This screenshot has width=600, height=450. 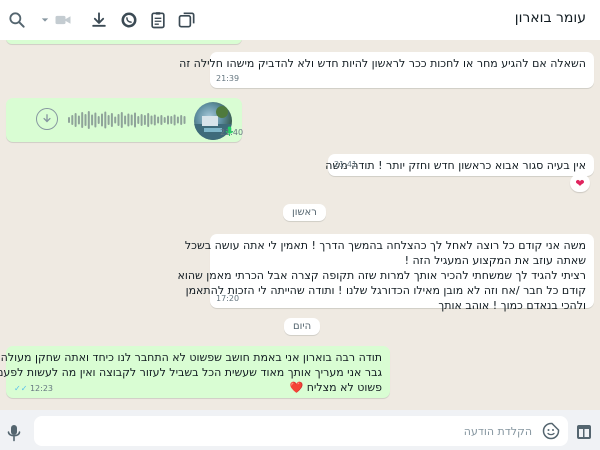 I want to click on mic-icon, so click(x=14, y=433).